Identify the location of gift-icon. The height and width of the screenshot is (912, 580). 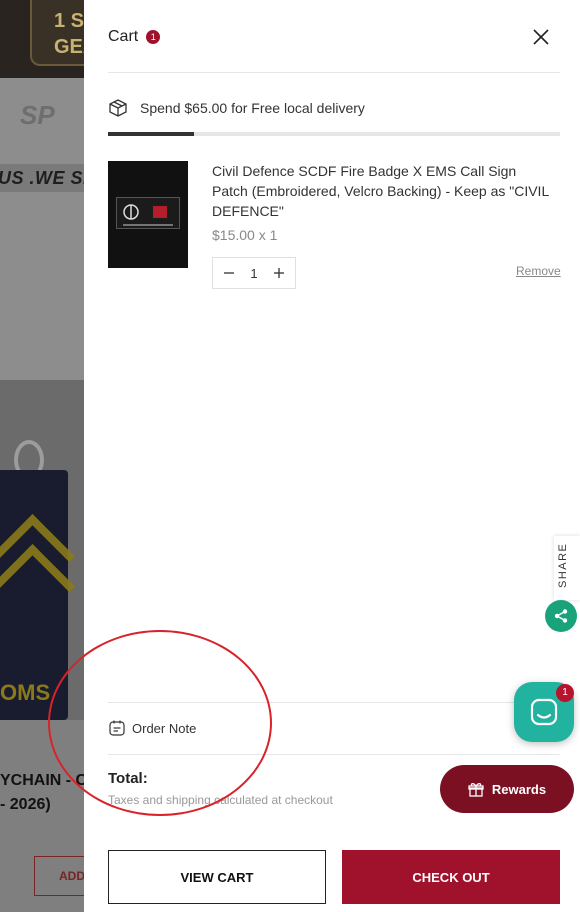
(476, 790).